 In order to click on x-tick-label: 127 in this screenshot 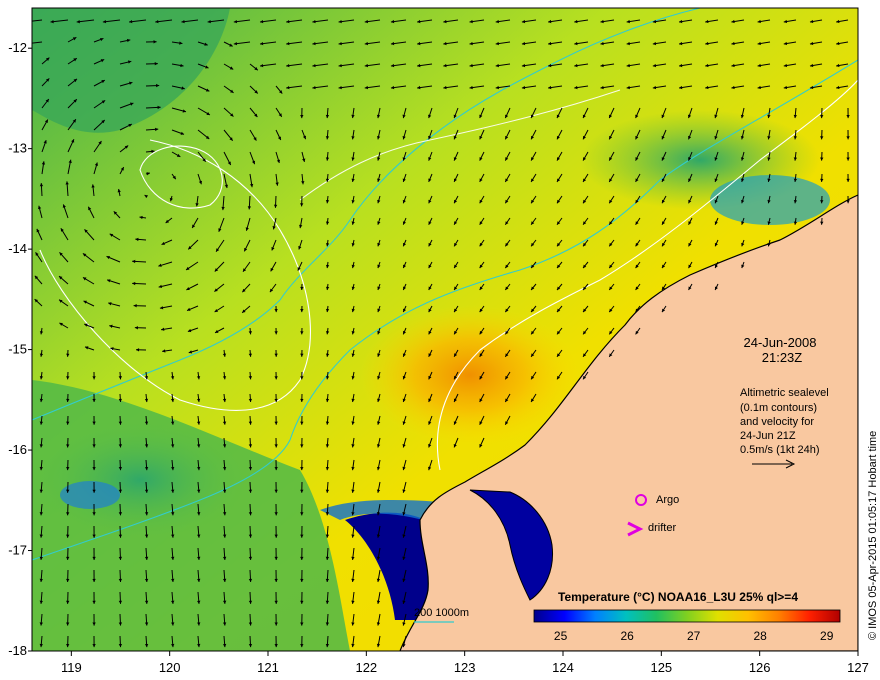, I will do `click(858, 667)`.